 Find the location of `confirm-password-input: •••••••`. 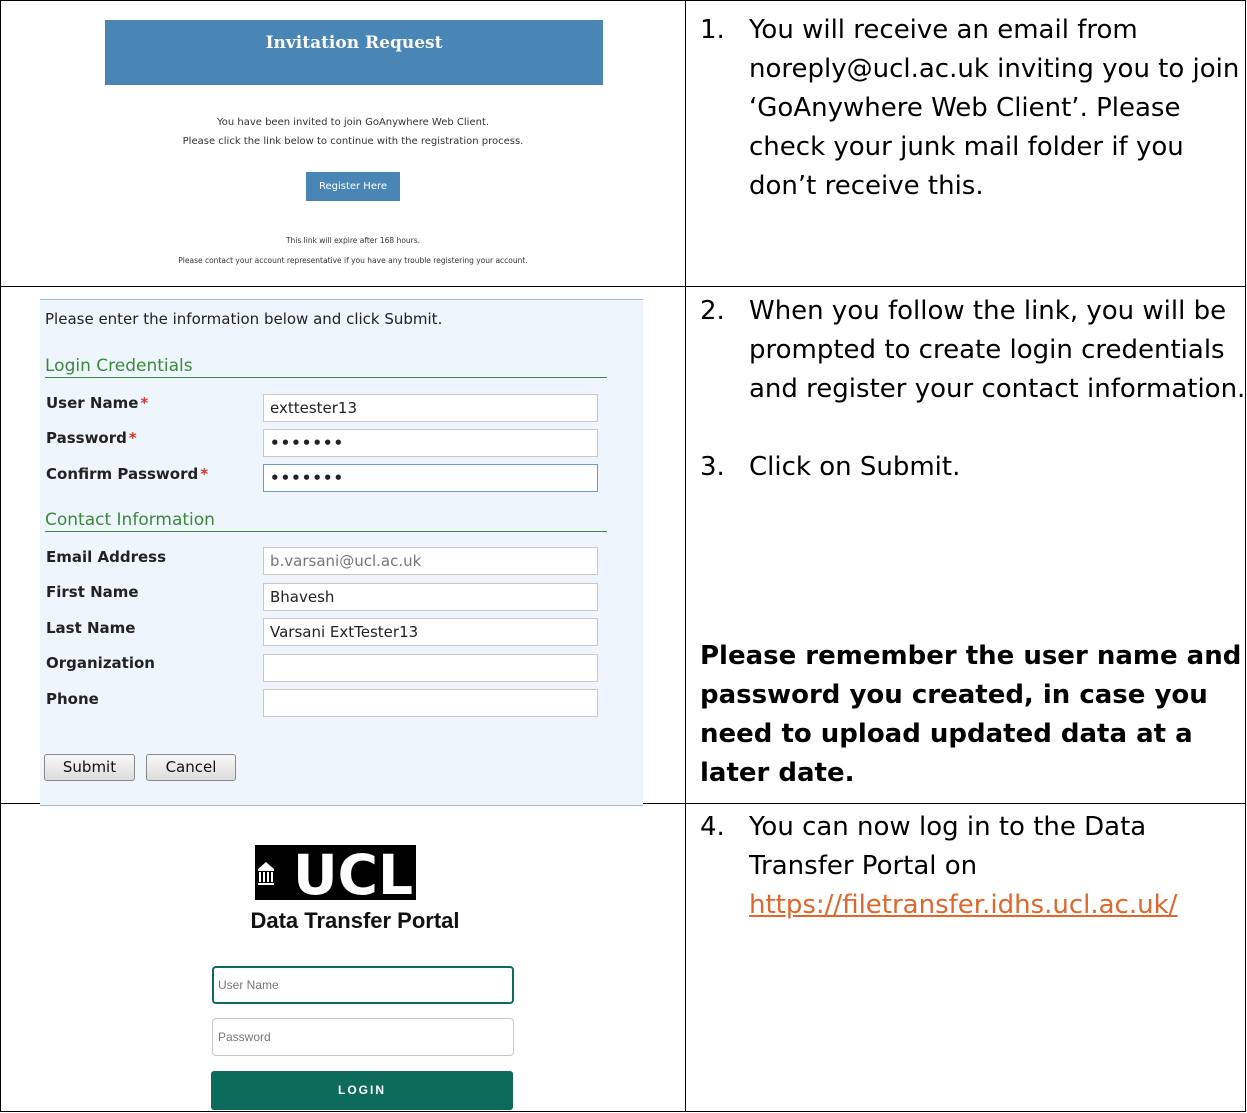

confirm-password-input: ••••••• is located at coordinates (430, 478).